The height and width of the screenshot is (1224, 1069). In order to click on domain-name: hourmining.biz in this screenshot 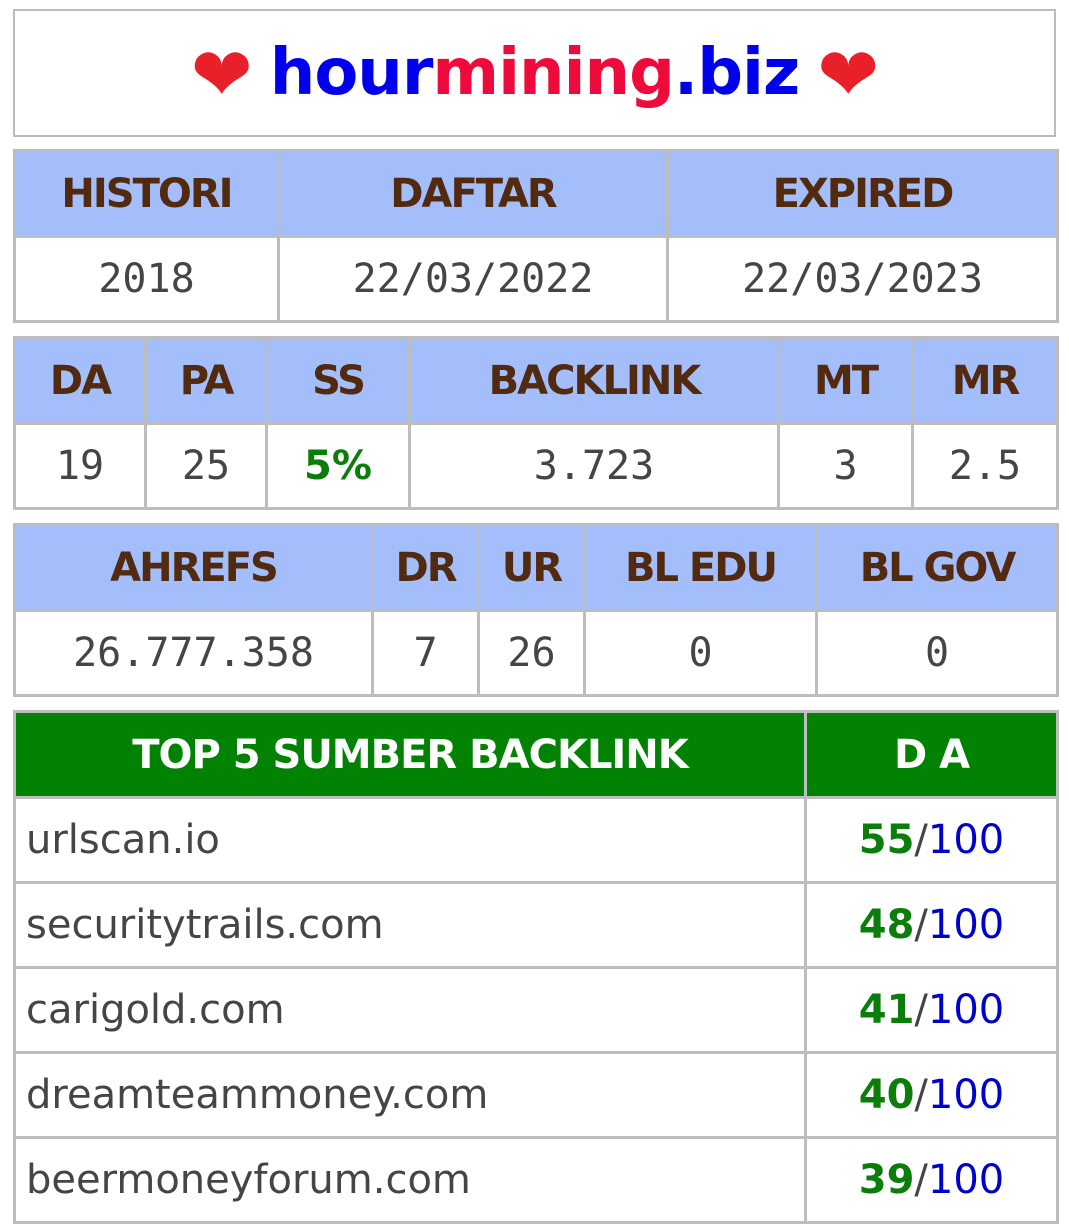, I will do `click(534, 73)`.